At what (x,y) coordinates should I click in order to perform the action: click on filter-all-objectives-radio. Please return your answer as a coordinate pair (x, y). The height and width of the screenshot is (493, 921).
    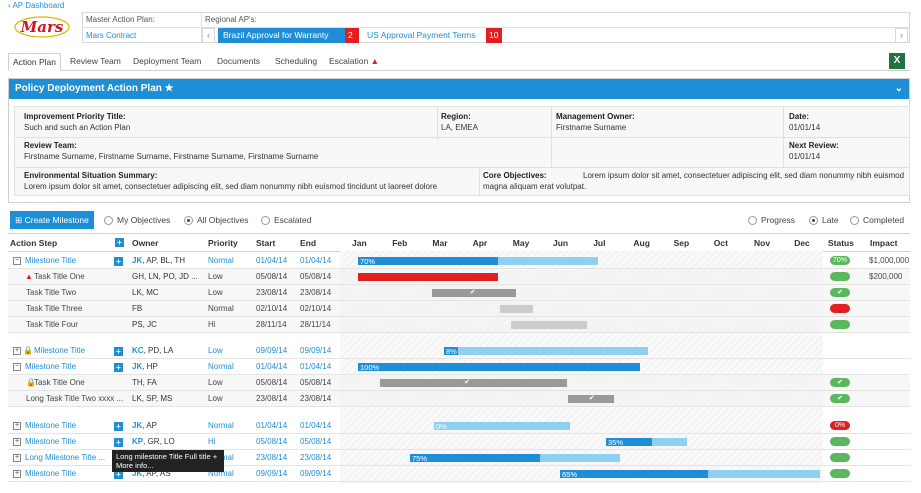
    Looking at the image, I should click on (188, 220).